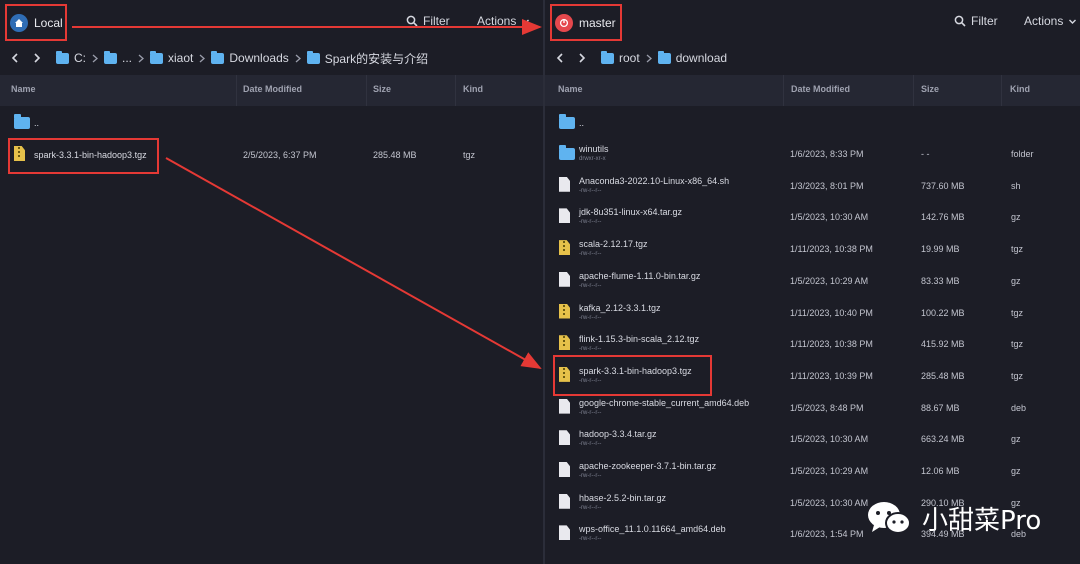  I want to click on watermark: 小甜菜Pro, so click(966, 518).